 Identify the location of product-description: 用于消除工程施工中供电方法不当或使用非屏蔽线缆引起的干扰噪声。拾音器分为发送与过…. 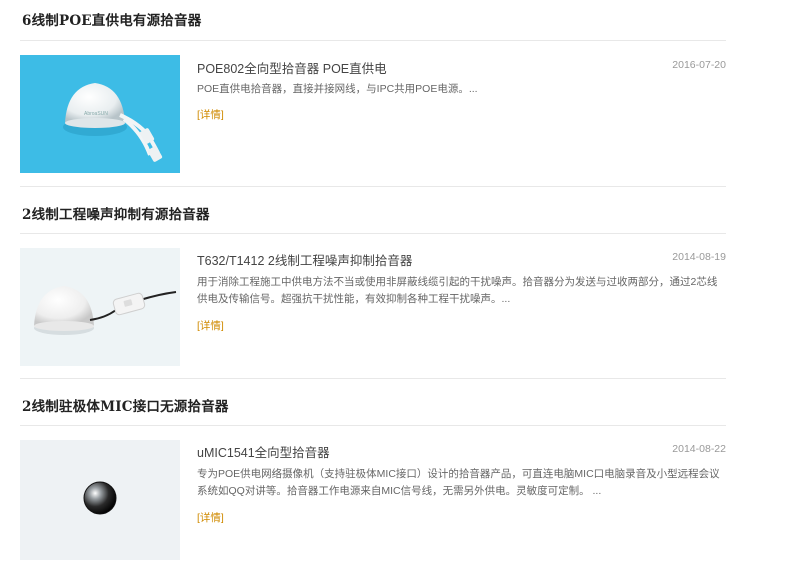
(457, 290).